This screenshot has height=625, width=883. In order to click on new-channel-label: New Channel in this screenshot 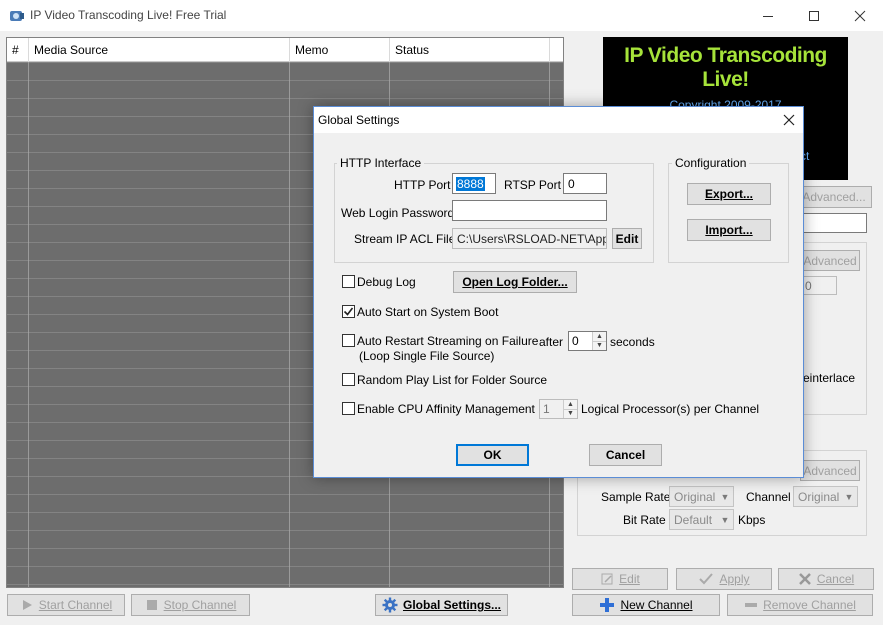, I will do `click(656, 605)`.